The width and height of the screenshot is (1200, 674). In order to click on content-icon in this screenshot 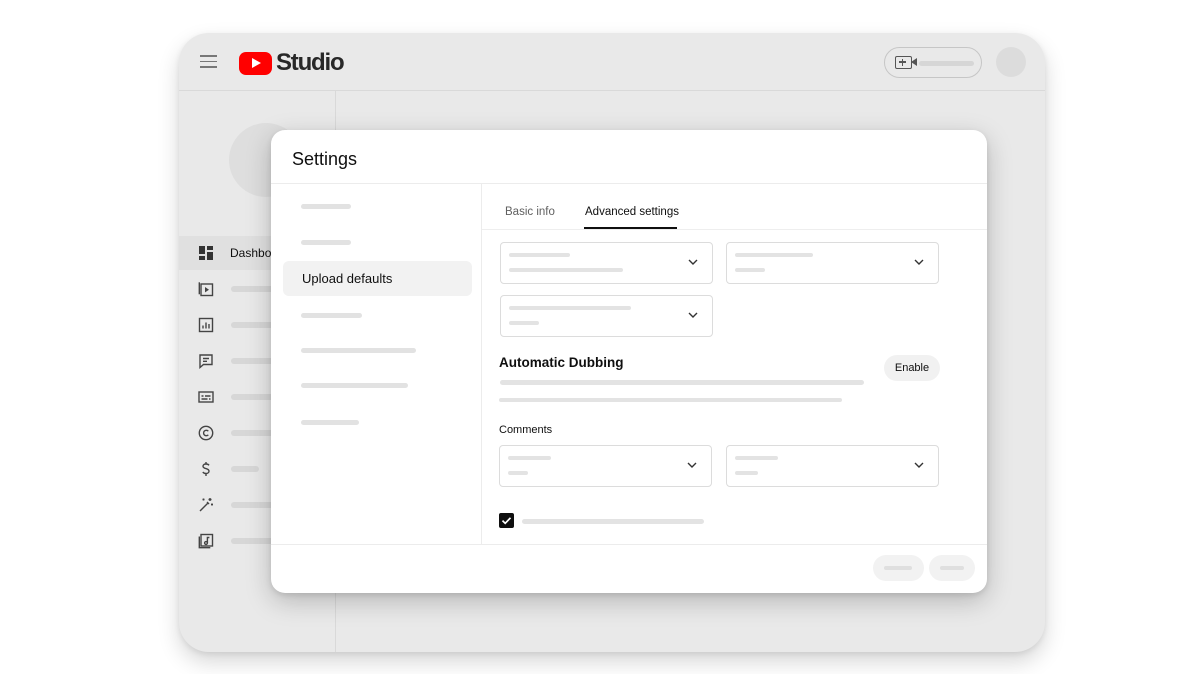, I will do `click(206, 289)`.